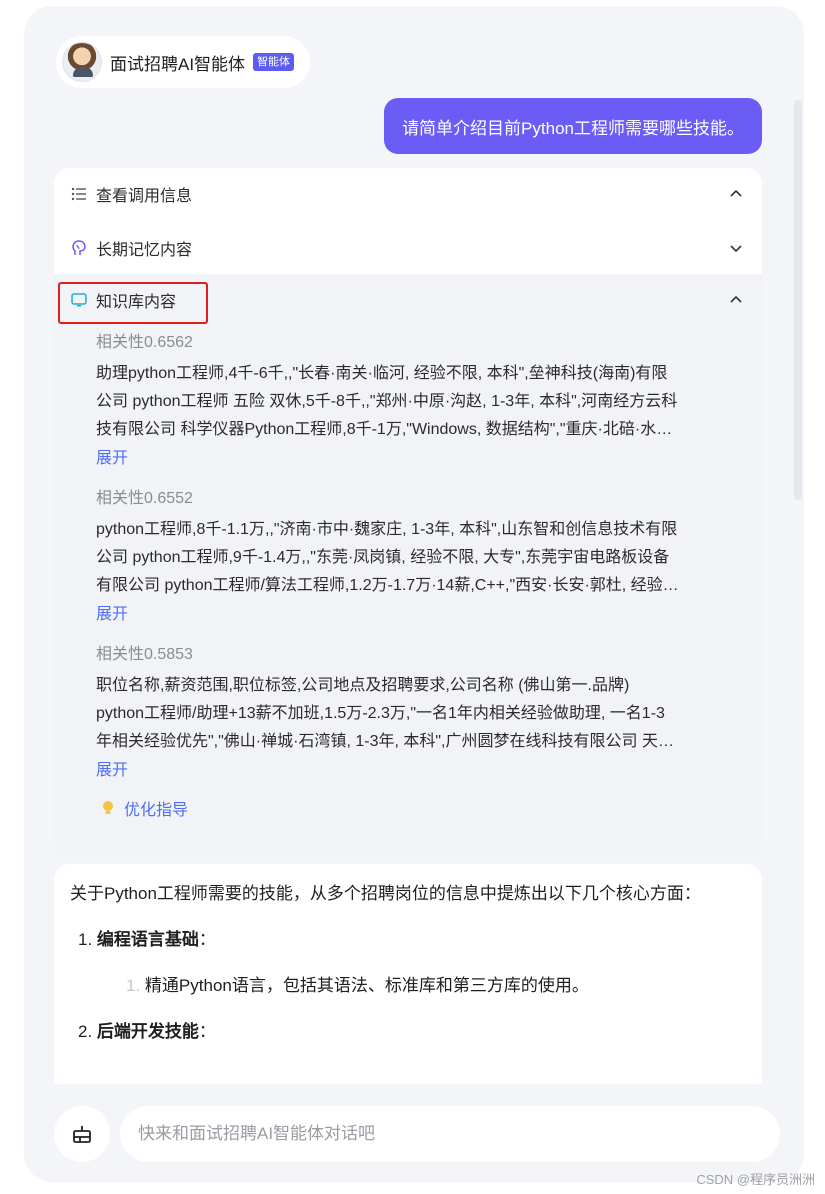  Describe the element at coordinates (144, 342) in the screenshot. I see `relevance-score: 相关性0.6562` at that location.